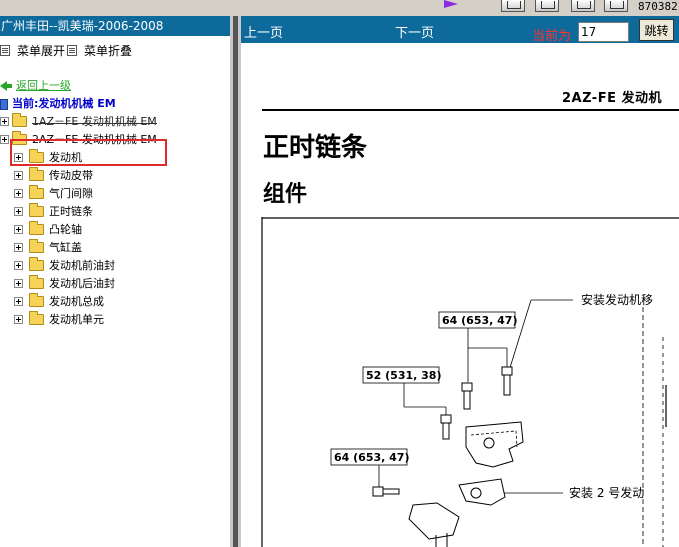 This screenshot has height=547, width=679. Describe the element at coordinates (482, 492) in the screenshot. I see `mount-insulator-shape` at that location.